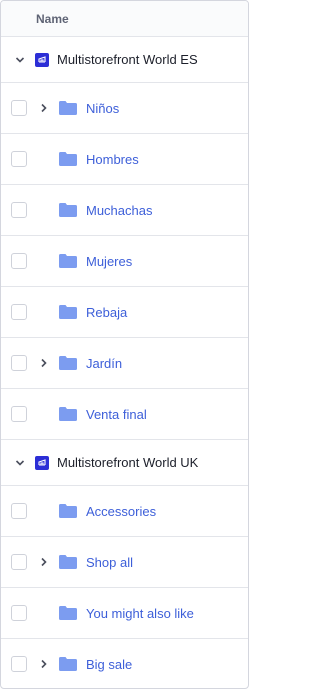 This screenshot has width=320, height=689. Describe the element at coordinates (104, 363) in the screenshot. I see `category-link: Jardín` at that location.